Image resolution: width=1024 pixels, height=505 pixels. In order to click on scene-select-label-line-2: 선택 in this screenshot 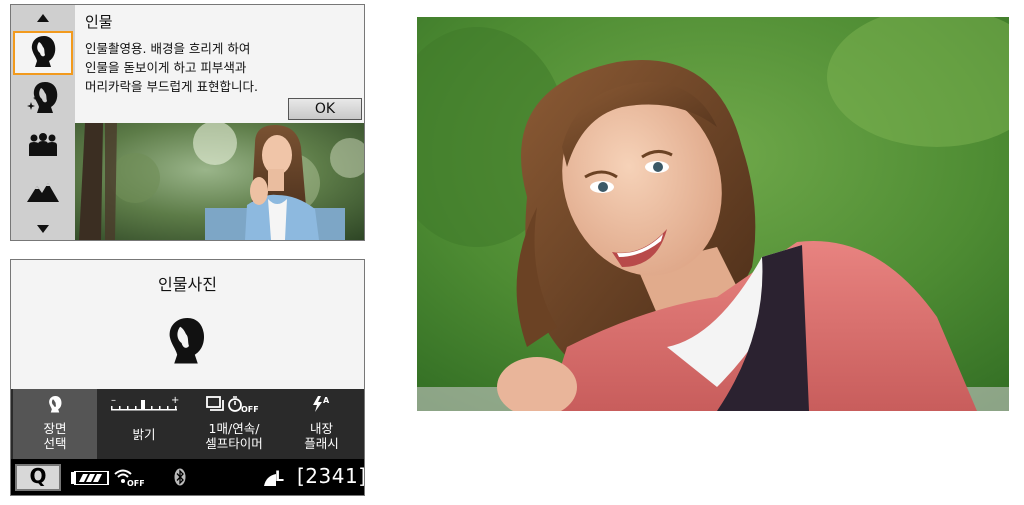, I will do `click(55, 443)`.